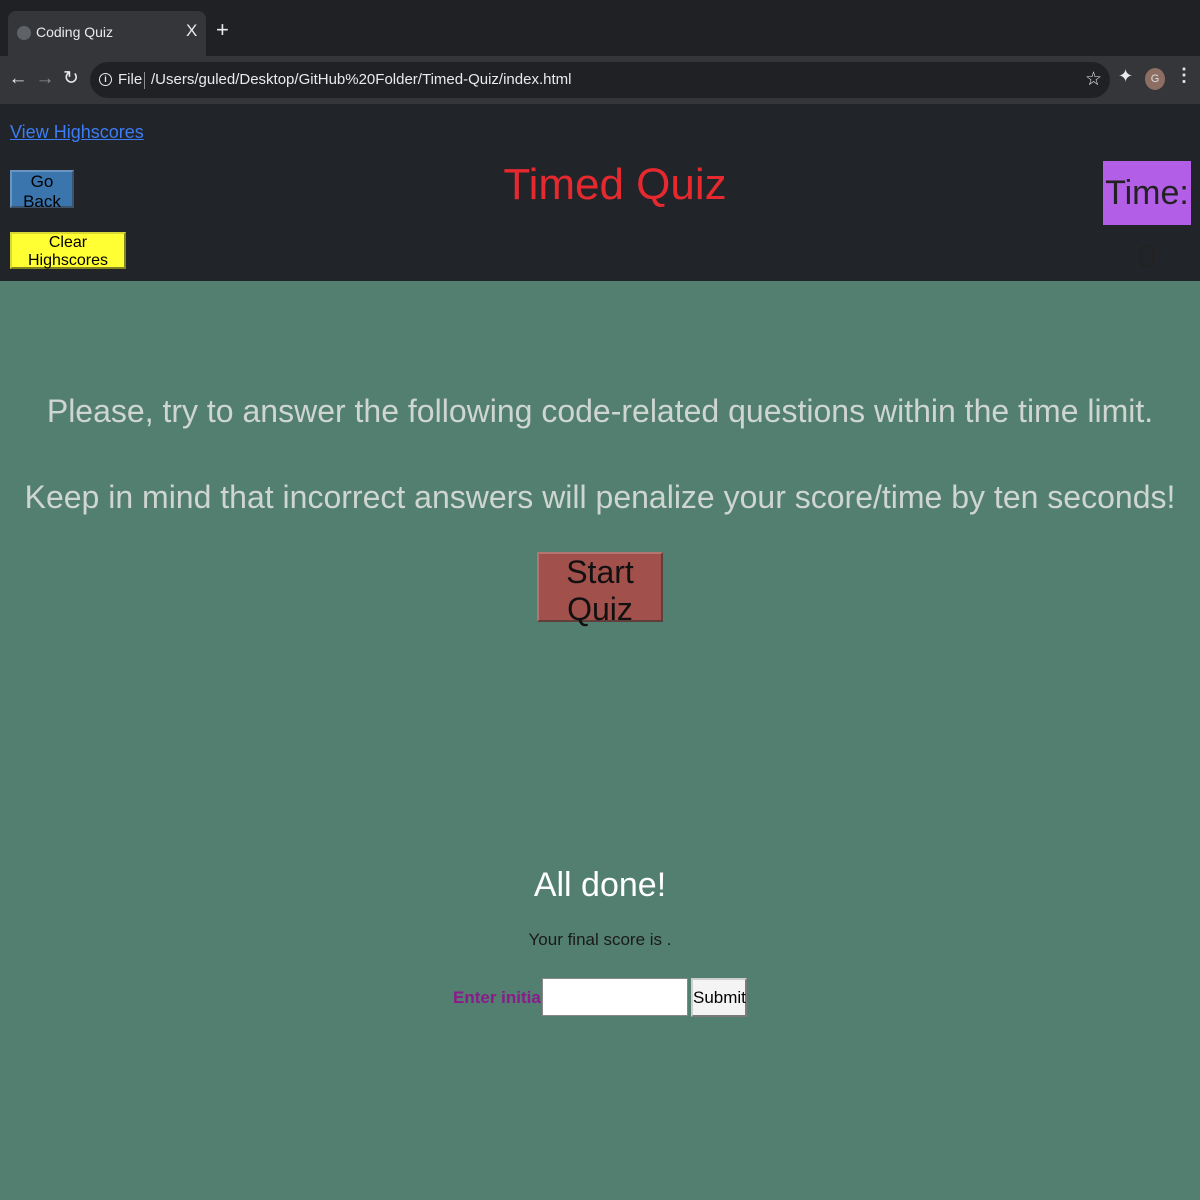  What do you see at coordinates (615, 184) in the screenshot?
I see `page-title: Timed Quiz` at bounding box center [615, 184].